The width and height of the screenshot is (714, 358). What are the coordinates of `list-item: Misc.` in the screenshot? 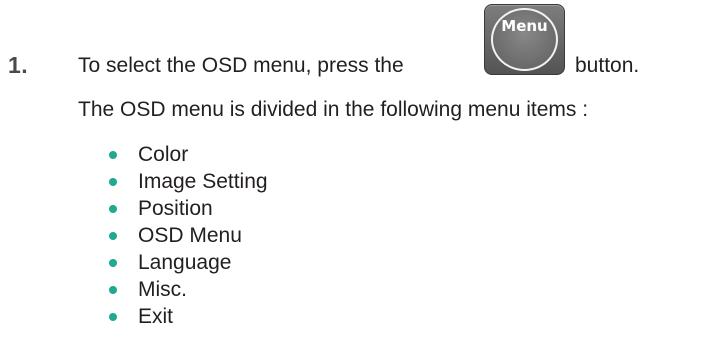 It's located at (188, 289).